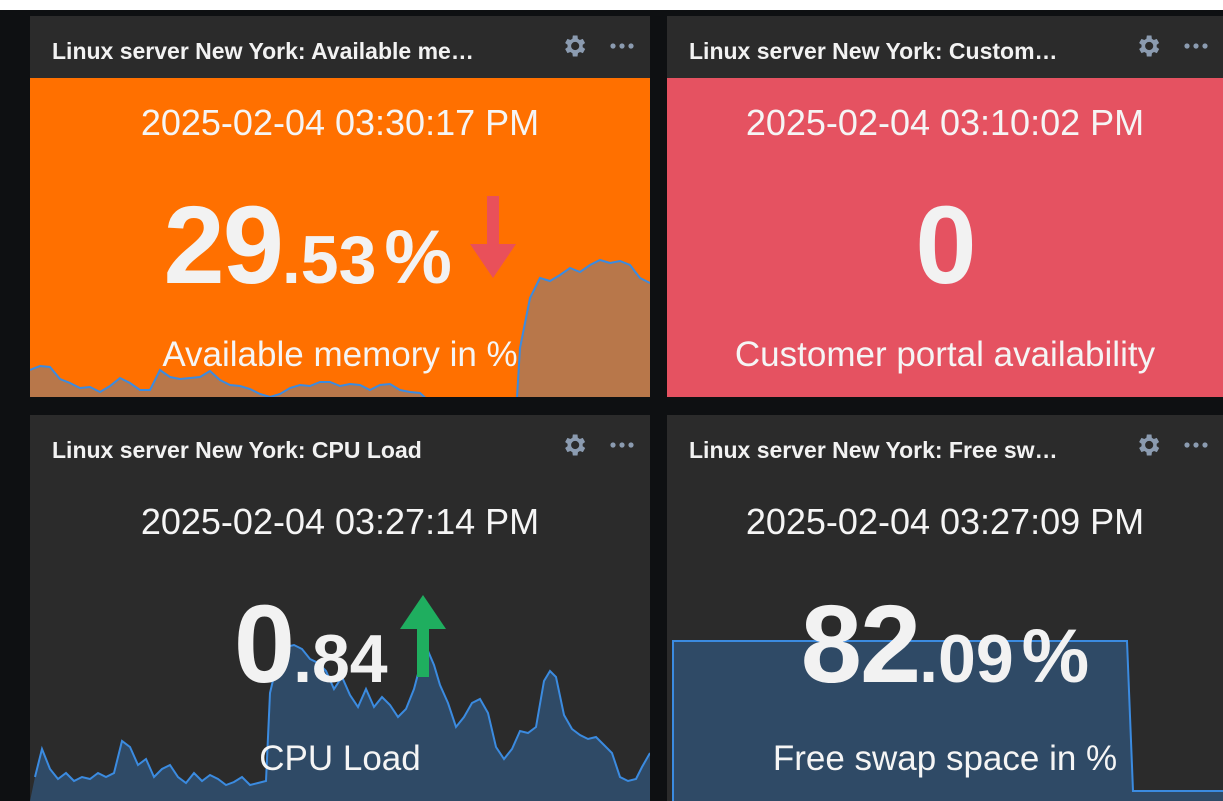 Image resolution: width=1223 pixels, height=801 pixels. I want to click on widget-value: 82.09%, so click(945, 644).